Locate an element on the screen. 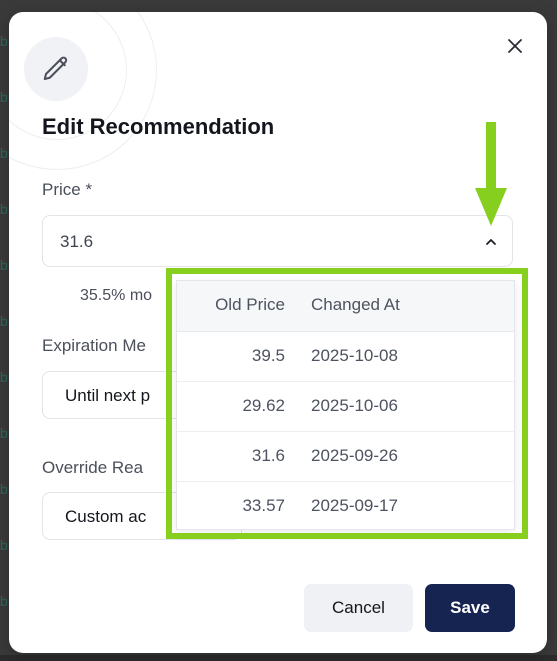 This screenshot has width=557, height=661. price-history-row: 31.6 2025-09-26 is located at coordinates (345, 457).